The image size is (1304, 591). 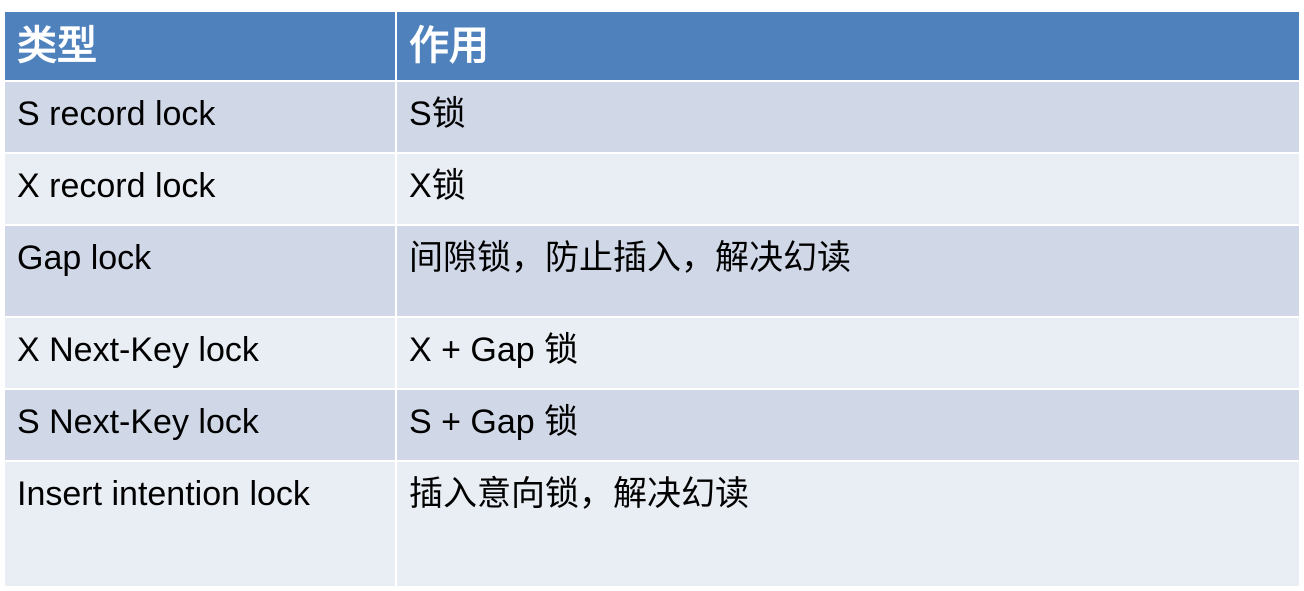 I want to click on table-row: S Next-Key lock S + Gap 锁, so click(x=652, y=426).